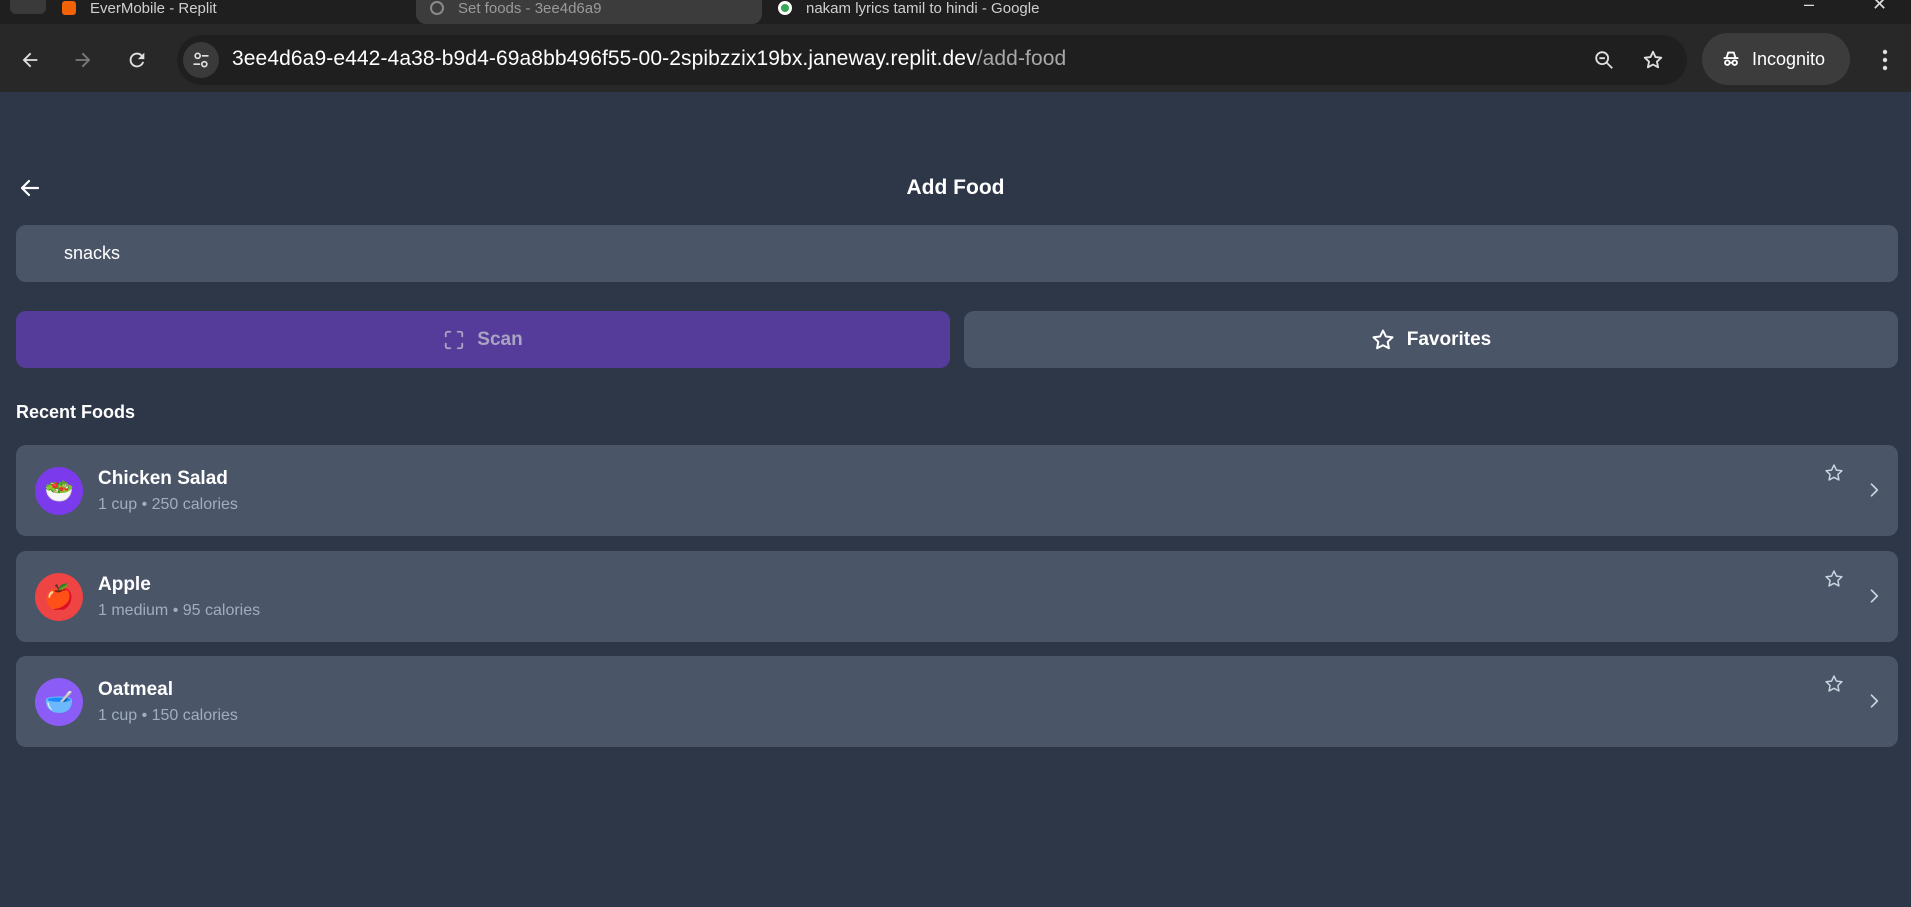 This screenshot has width=1911, height=907. Describe the element at coordinates (59, 702) in the screenshot. I see `bowl-icon: 🥣` at that location.